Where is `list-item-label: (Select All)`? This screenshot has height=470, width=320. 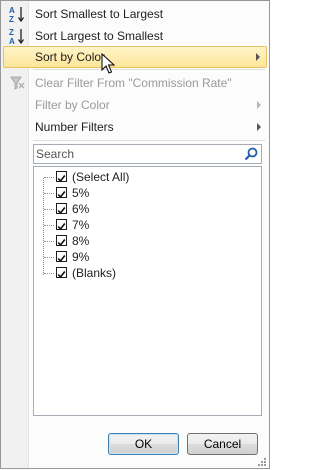
list-item-label: (Select All) is located at coordinates (101, 177).